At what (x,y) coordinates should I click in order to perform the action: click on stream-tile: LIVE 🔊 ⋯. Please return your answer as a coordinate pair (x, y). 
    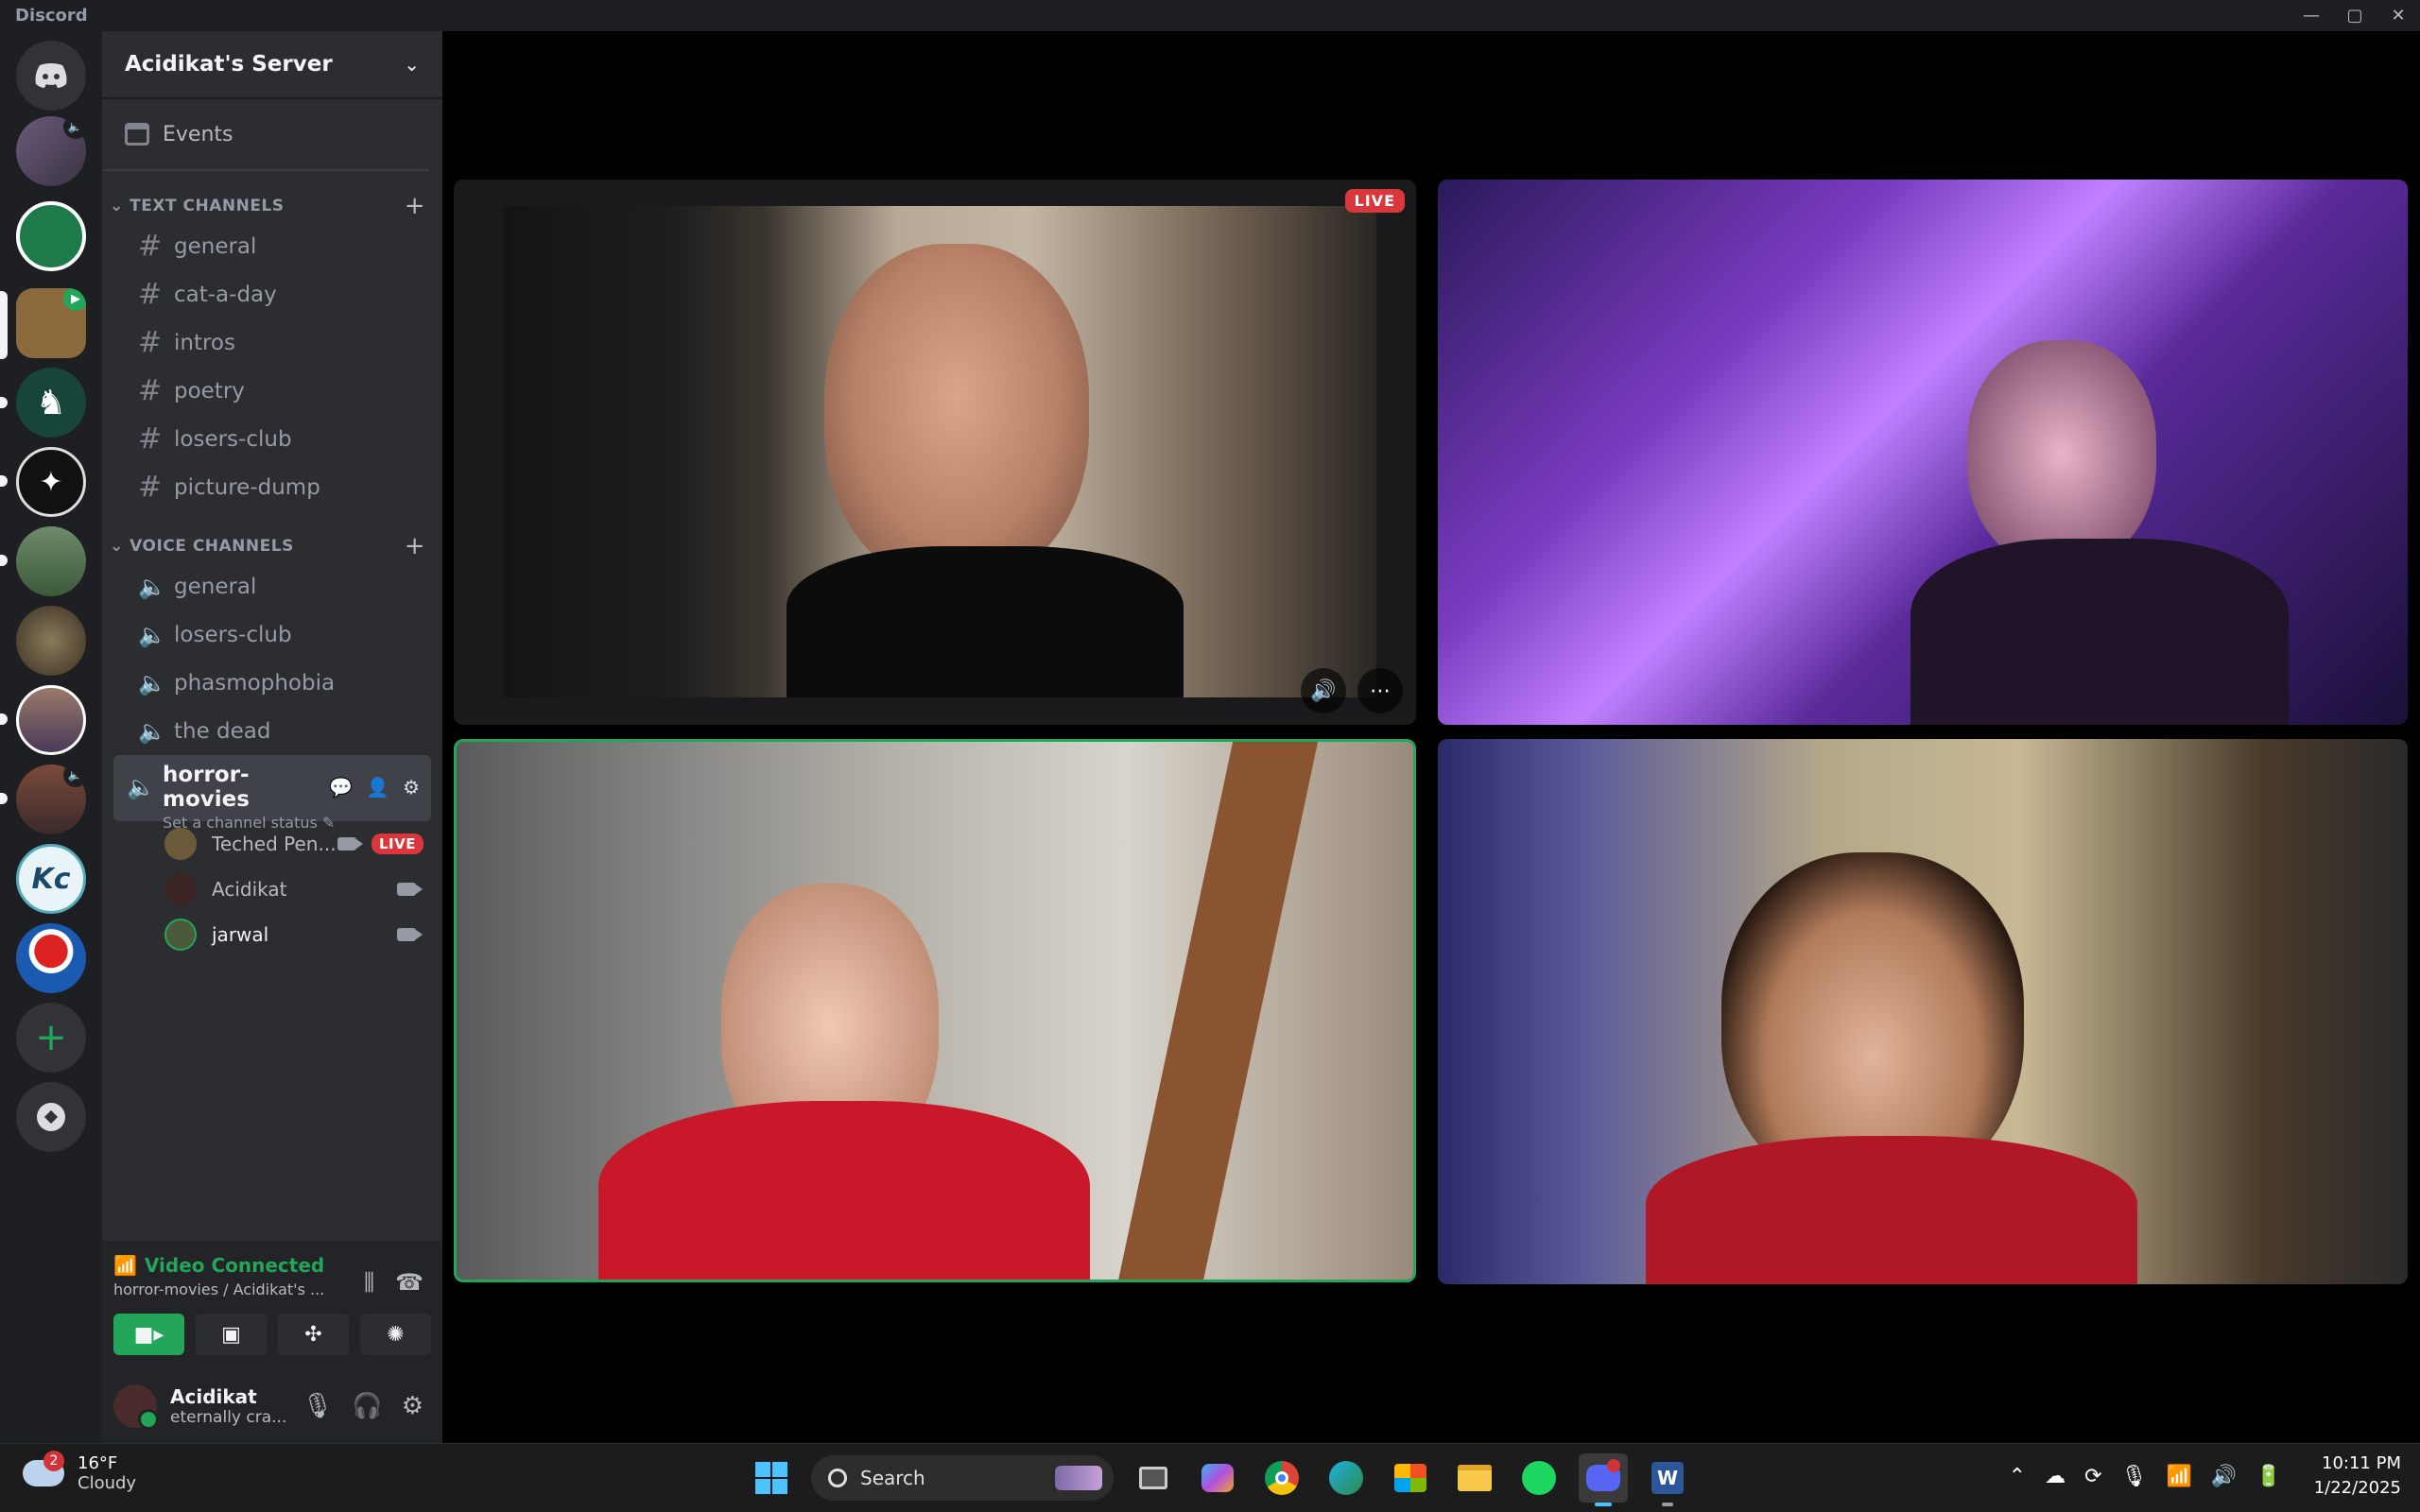
    Looking at the image, I should click on (935, 452).